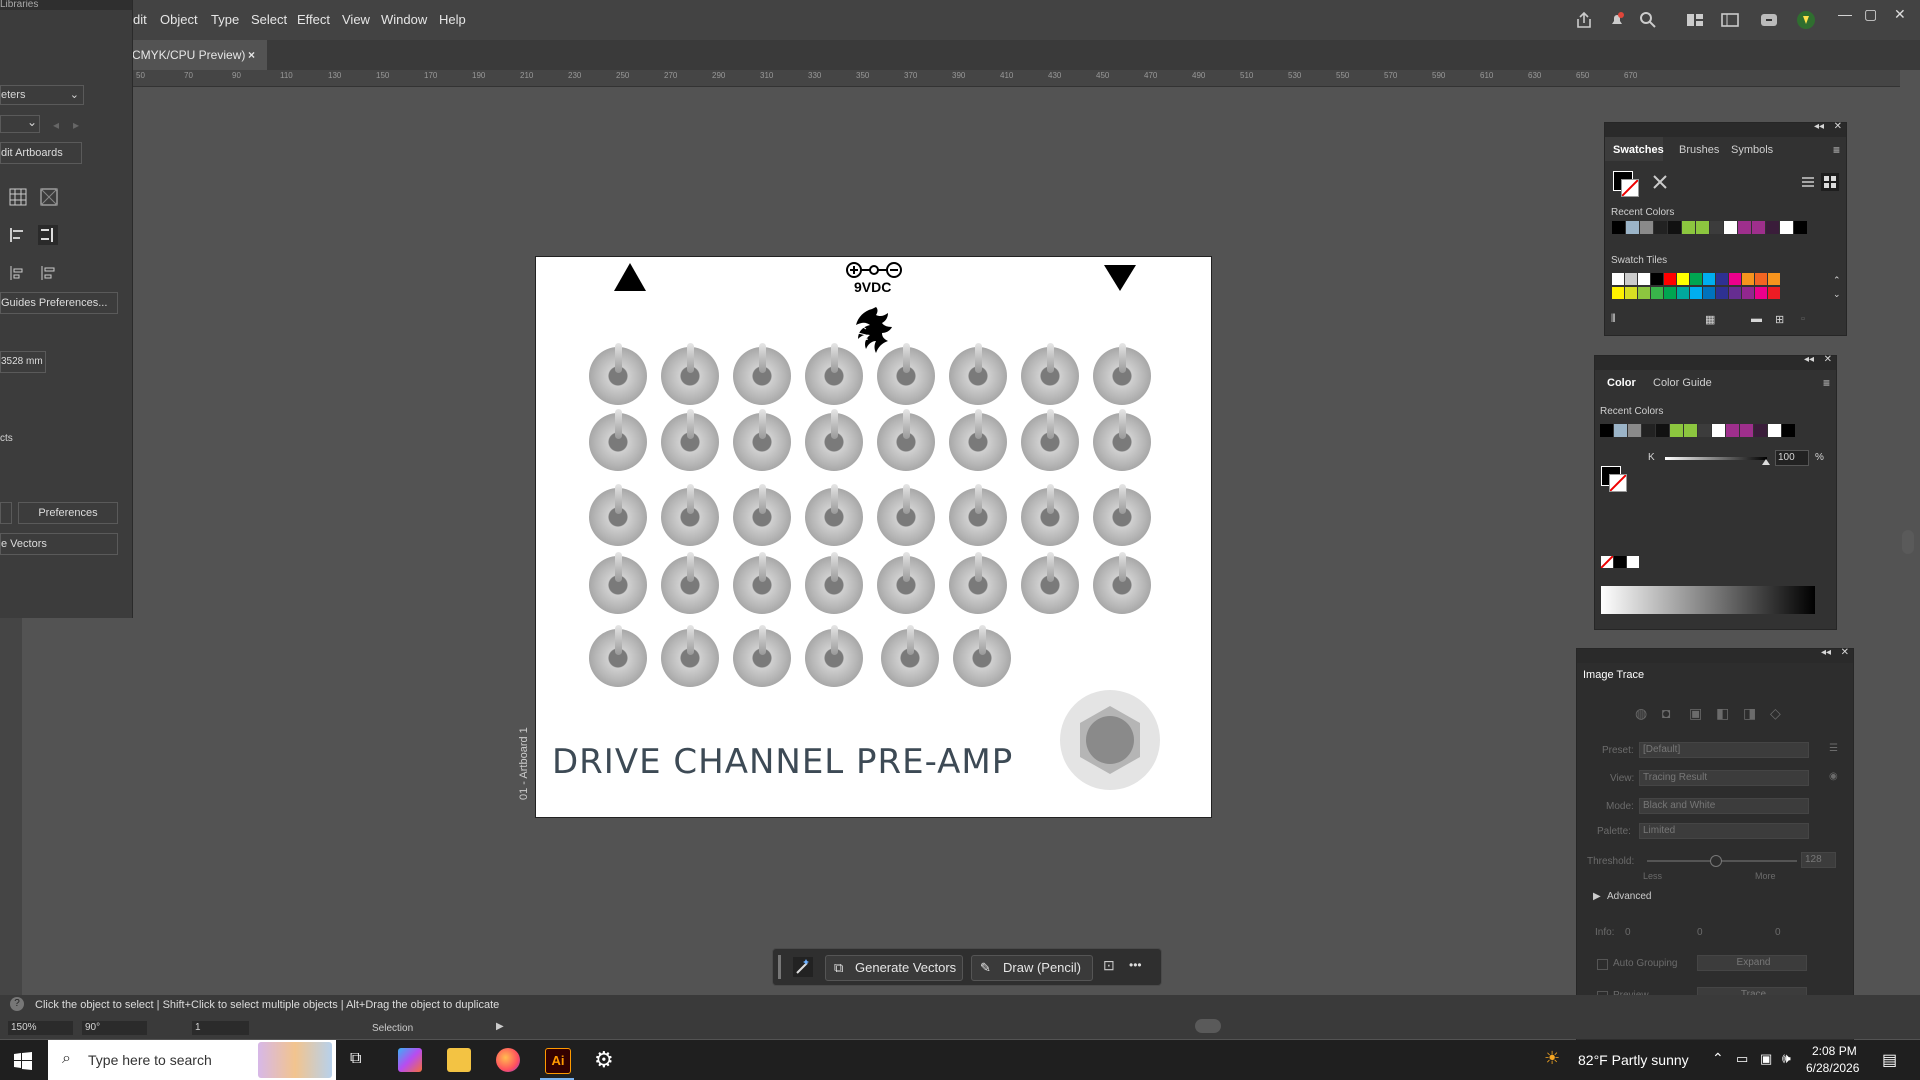 The image size is (1920, 1080). Describe the element at coordinates (1716, 458) in the screenshot. I see `k-slider` at that location.